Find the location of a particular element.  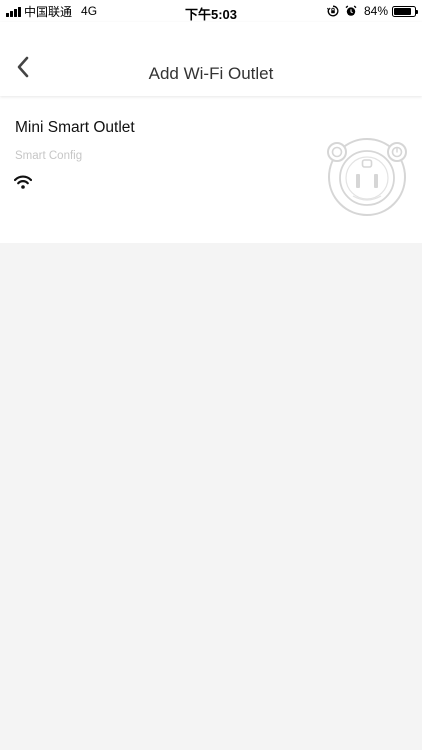

status-bar-right: 84% is located at coordinates (372, 11).